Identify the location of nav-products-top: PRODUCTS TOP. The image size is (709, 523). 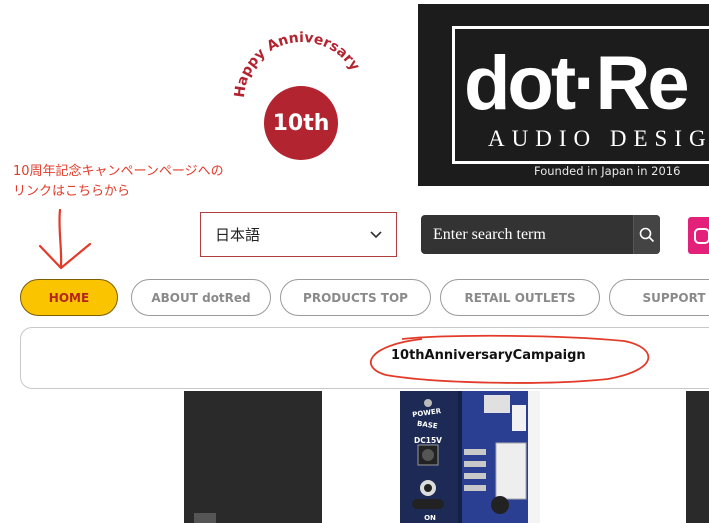
(355, 297).